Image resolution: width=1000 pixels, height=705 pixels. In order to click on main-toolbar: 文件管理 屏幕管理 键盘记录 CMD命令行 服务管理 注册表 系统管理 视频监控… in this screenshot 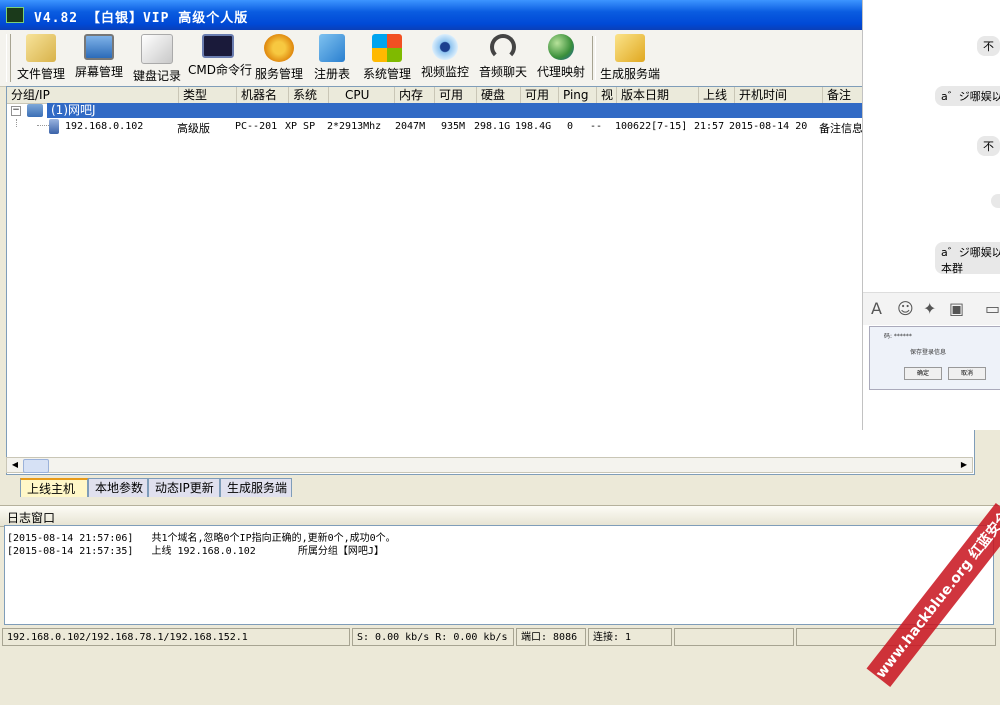, I will do `click(431, 58)`.